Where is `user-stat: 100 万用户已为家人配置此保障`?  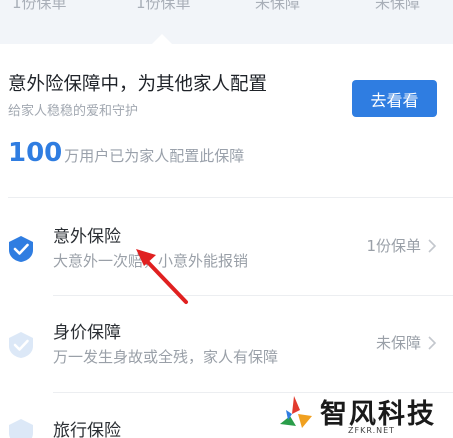
user-stat: 100 万用户已为家人配置此保障 is located at coordinates (126, 153).